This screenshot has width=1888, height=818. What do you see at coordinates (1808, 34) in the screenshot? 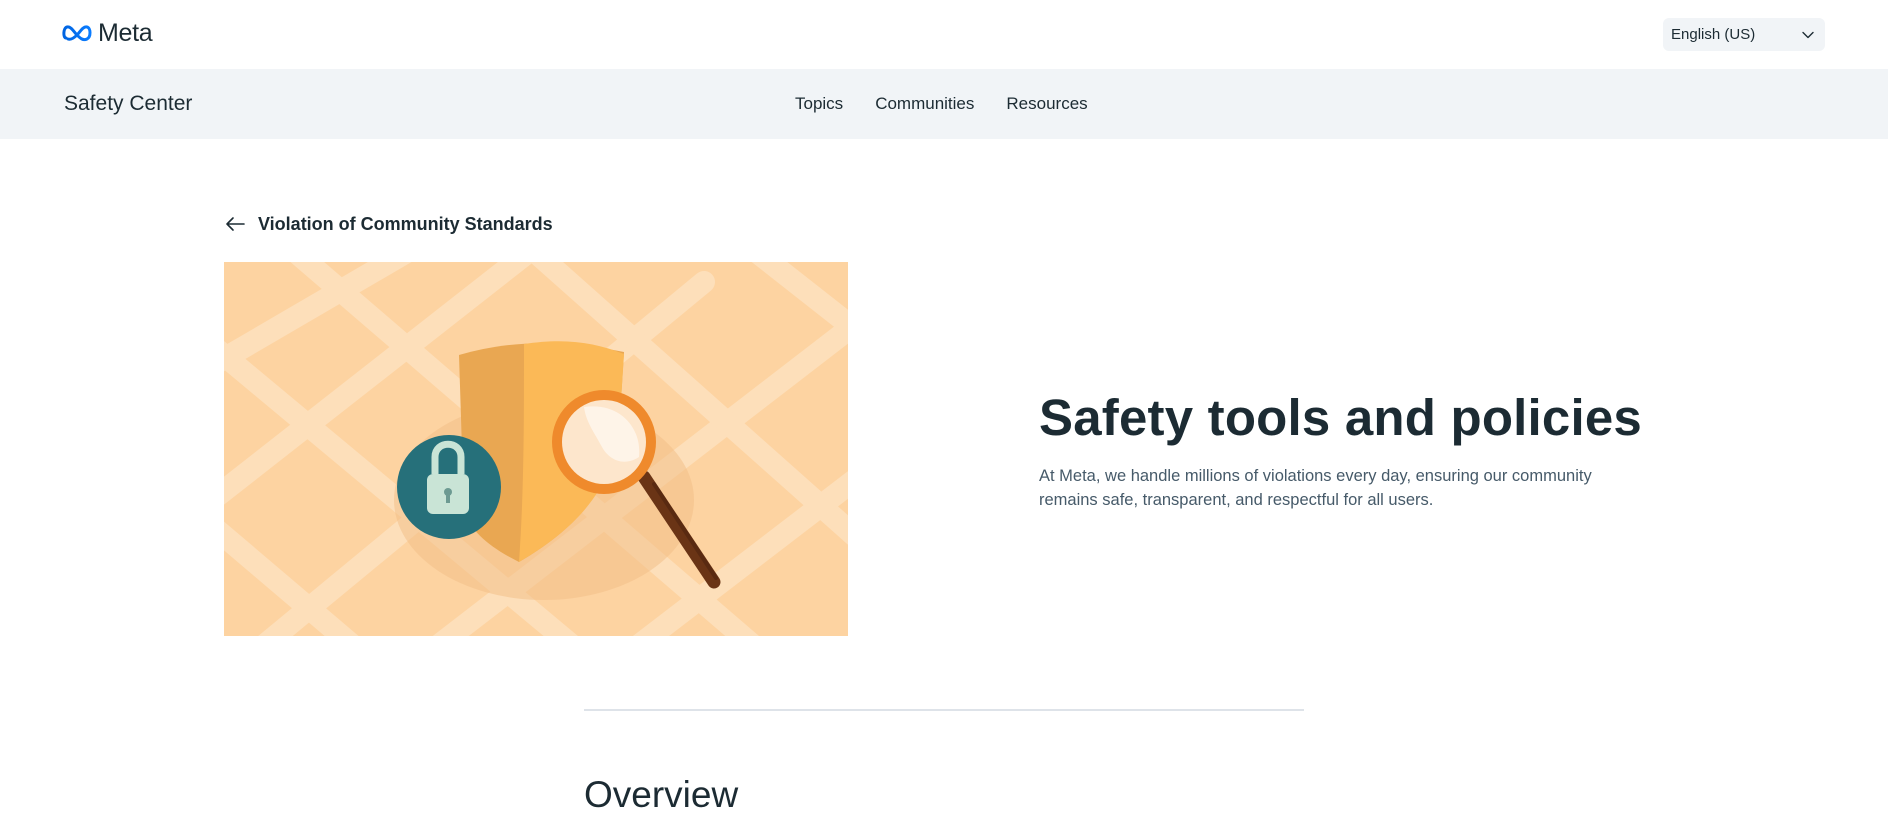
I see `chevron-down-icon` at bounding box center [1808, 34].